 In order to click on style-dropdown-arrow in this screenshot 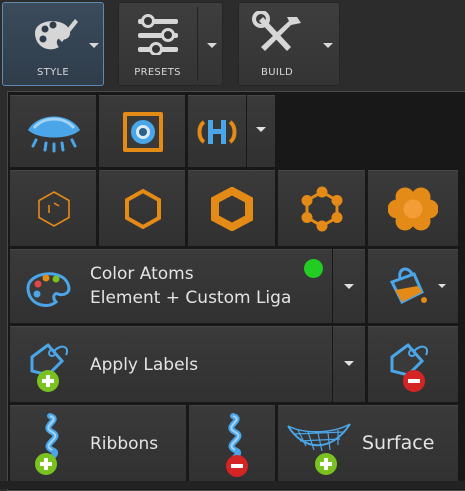, I will do `click(94, 45)`.